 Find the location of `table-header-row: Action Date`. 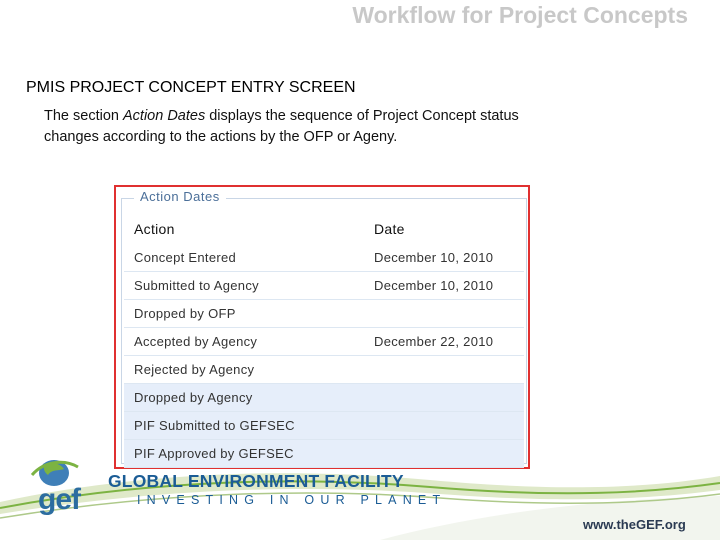

table-header-row: Action Date is located at coordinates (324, 229).